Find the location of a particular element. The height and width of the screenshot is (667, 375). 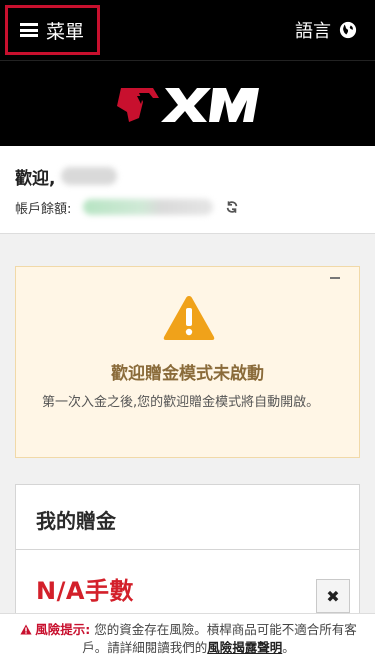

blurred-balance is located at coordinates (148, 207).